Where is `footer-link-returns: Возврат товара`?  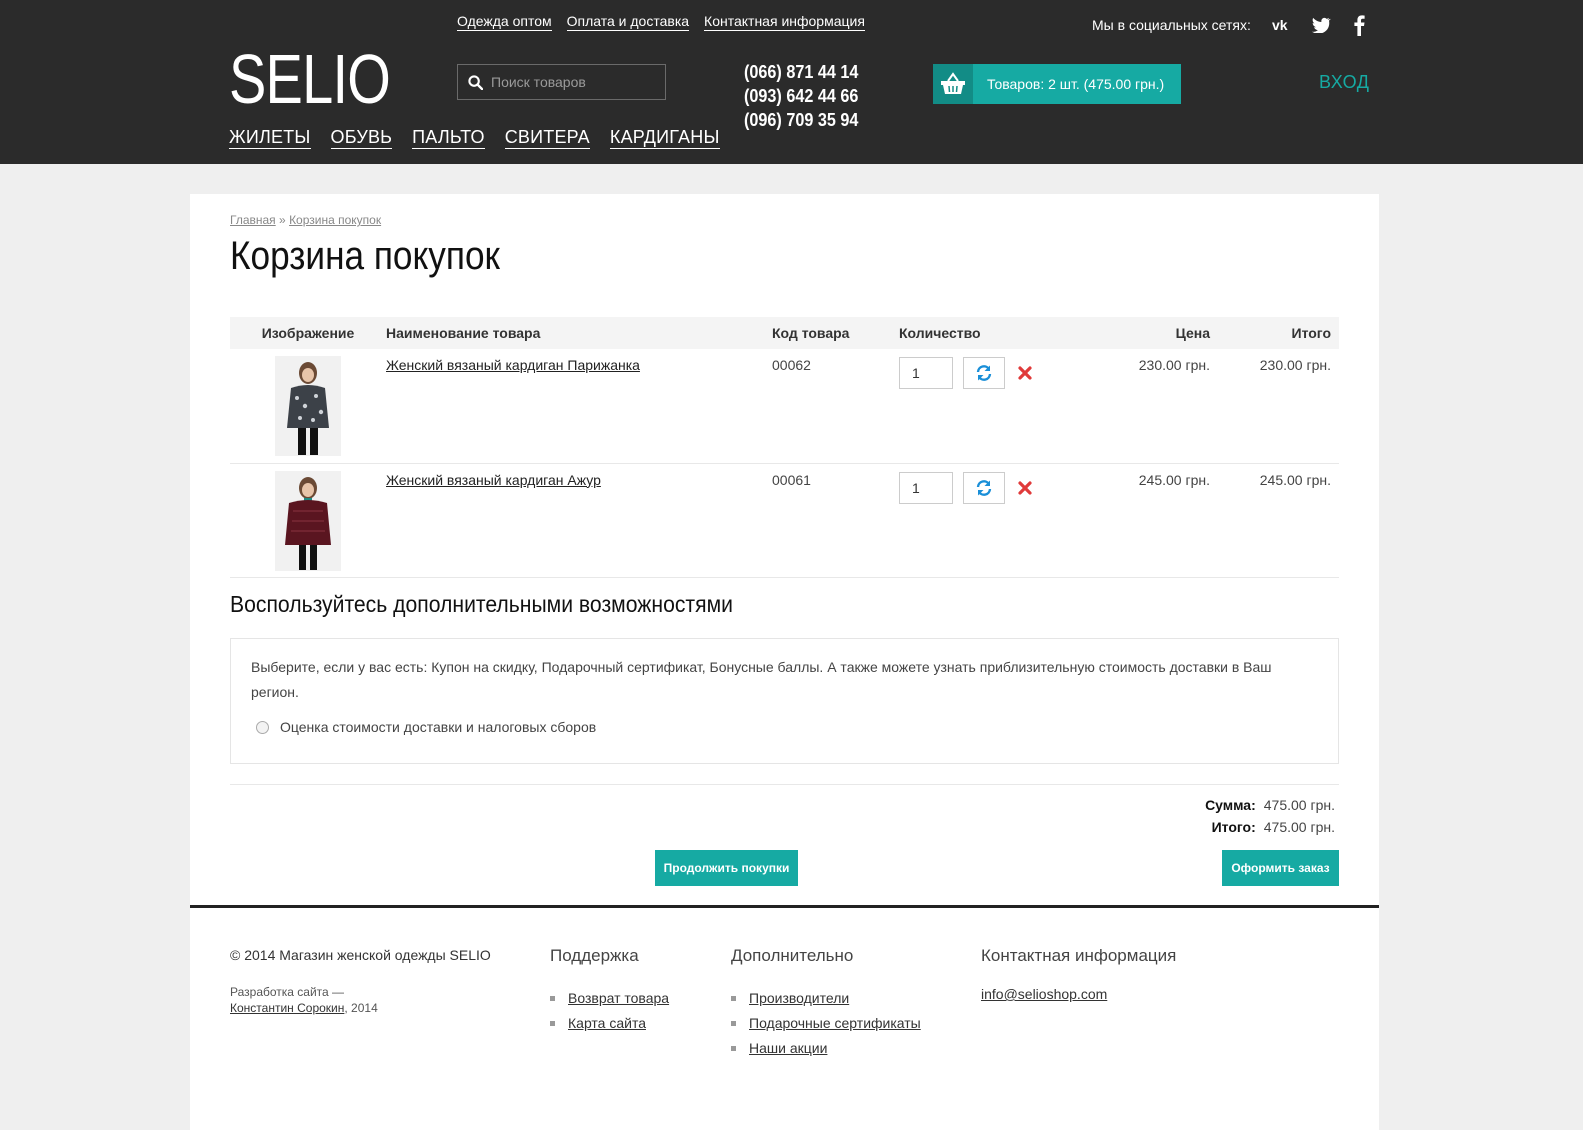 footer-link-returns: Возврат товара is located at coordinates (618, 998).